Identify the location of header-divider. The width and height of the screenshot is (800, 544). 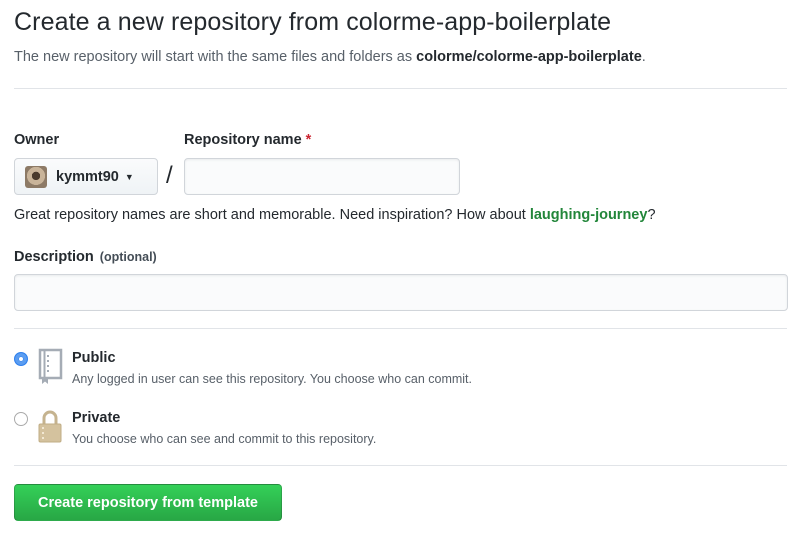
(400, 88).